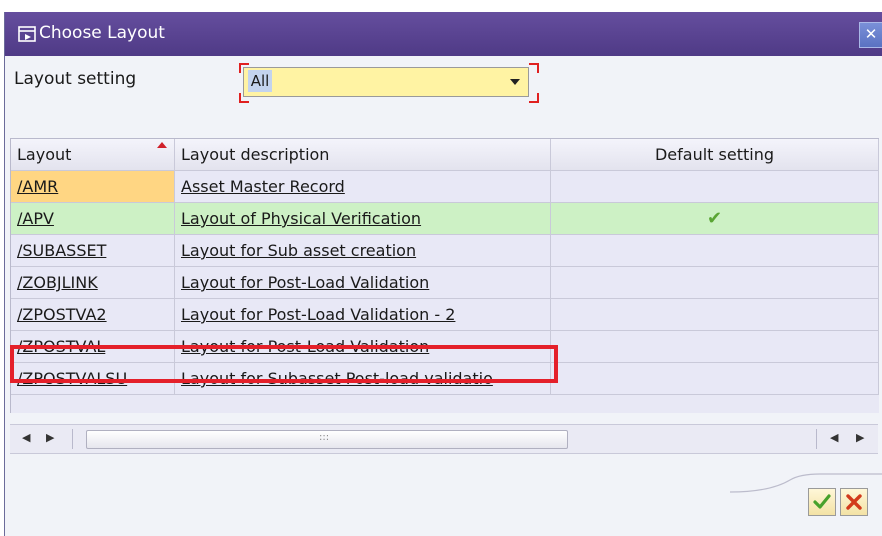  I want to click on layout-key-cell: /ZPOSTVALSU, so click(93, 379).